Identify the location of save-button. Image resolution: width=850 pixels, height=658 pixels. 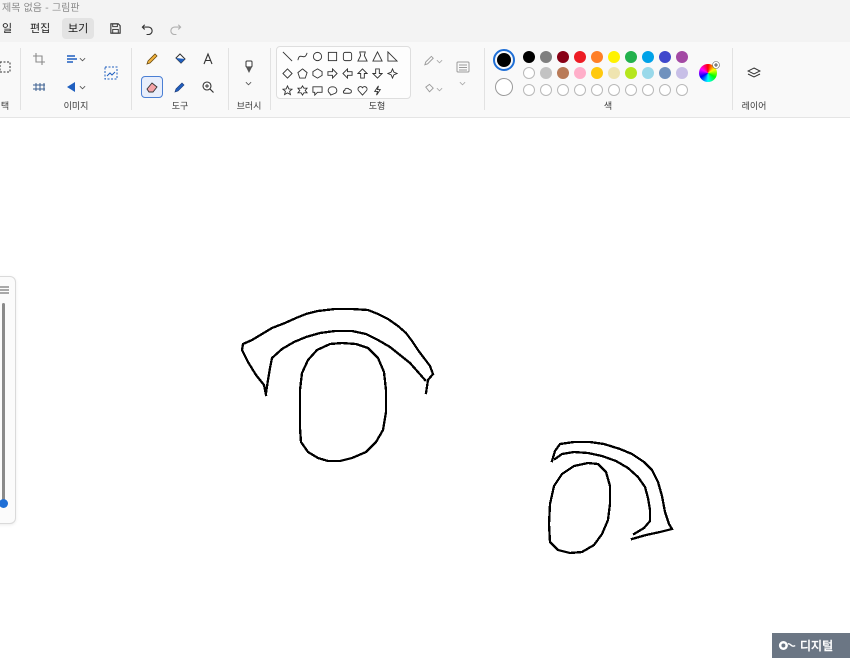
(115, 28).